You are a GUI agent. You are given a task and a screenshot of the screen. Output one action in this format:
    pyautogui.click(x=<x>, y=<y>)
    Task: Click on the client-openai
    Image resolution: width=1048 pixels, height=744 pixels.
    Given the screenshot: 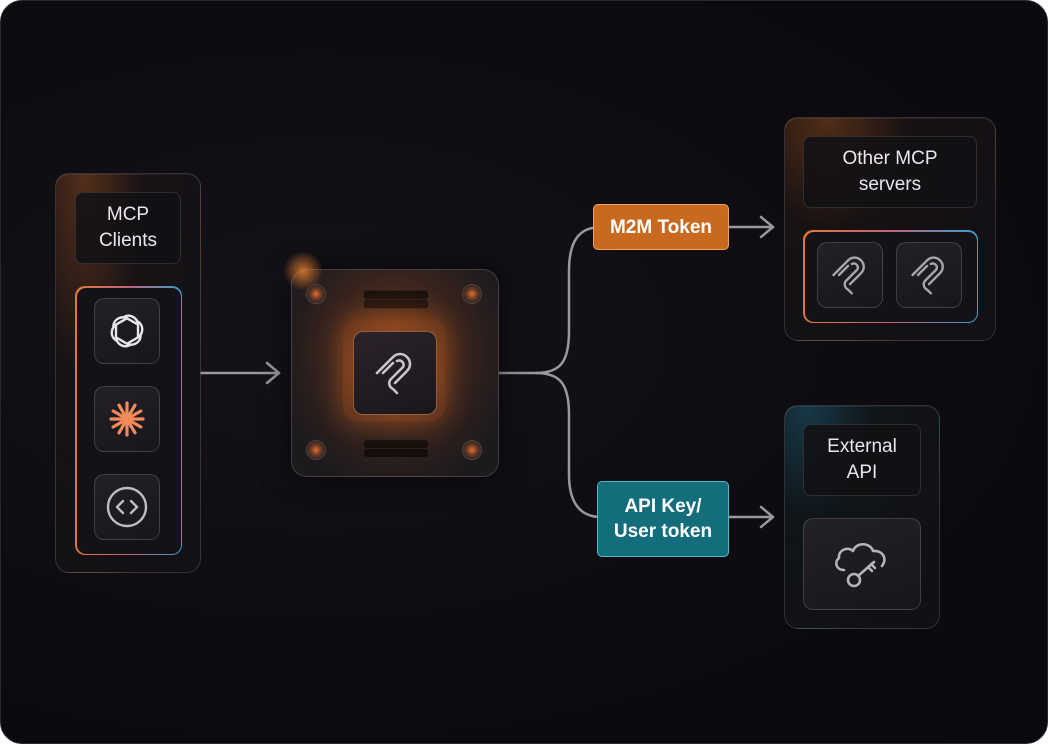 What is the action you would take?
    pyautogui.click(x=127, y=331)
    